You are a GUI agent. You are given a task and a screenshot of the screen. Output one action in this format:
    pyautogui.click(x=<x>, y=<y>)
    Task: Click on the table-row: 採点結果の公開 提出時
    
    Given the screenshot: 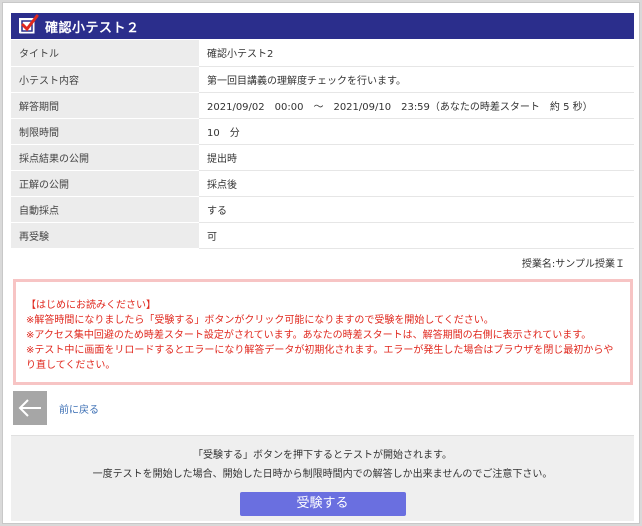 What is the action you would take?
    pyautogui.click(x=322, y=157)
    